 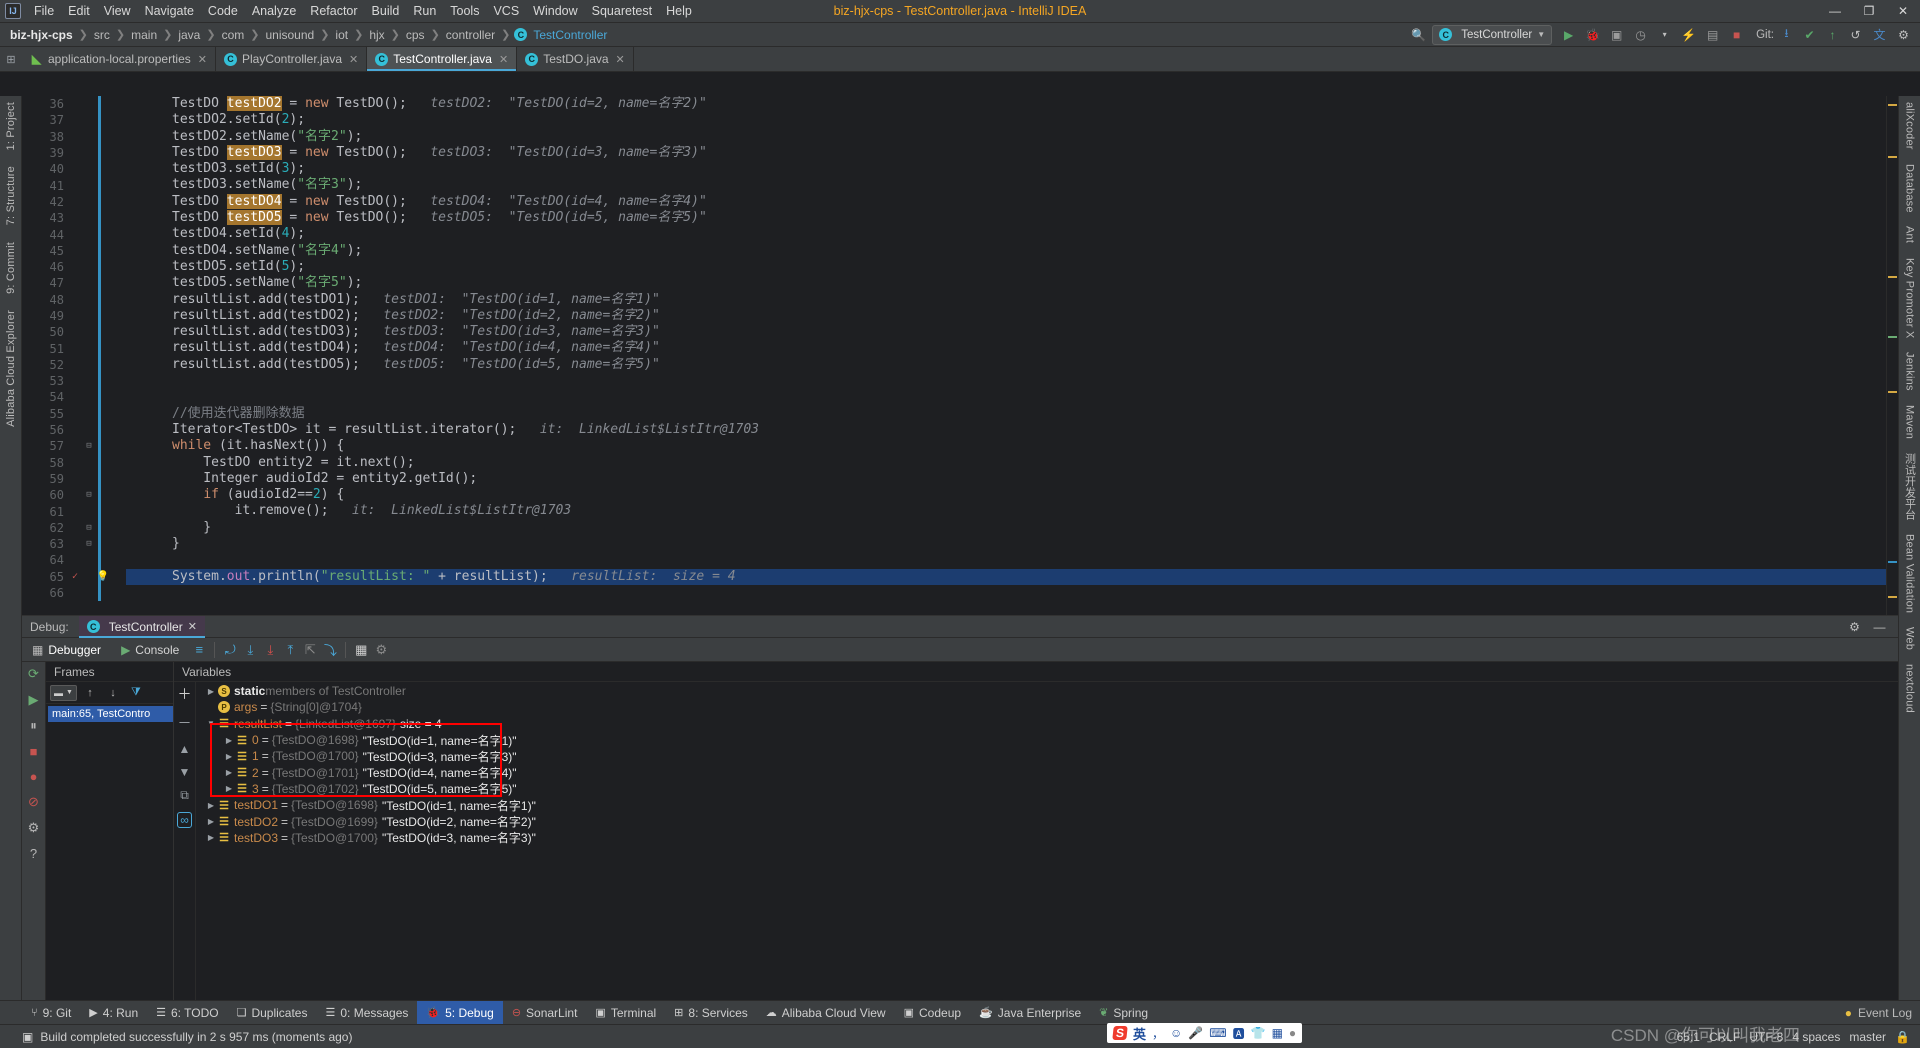 What do you see at coordinates (1047, 691) in the screenshot?
I see `variable-row: ▶ Sstatic members of TestController` at bounding box center [1047, 691].